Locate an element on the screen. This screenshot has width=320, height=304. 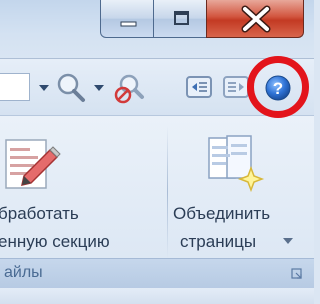
maximize-icon is located at coordinates (181, 18).